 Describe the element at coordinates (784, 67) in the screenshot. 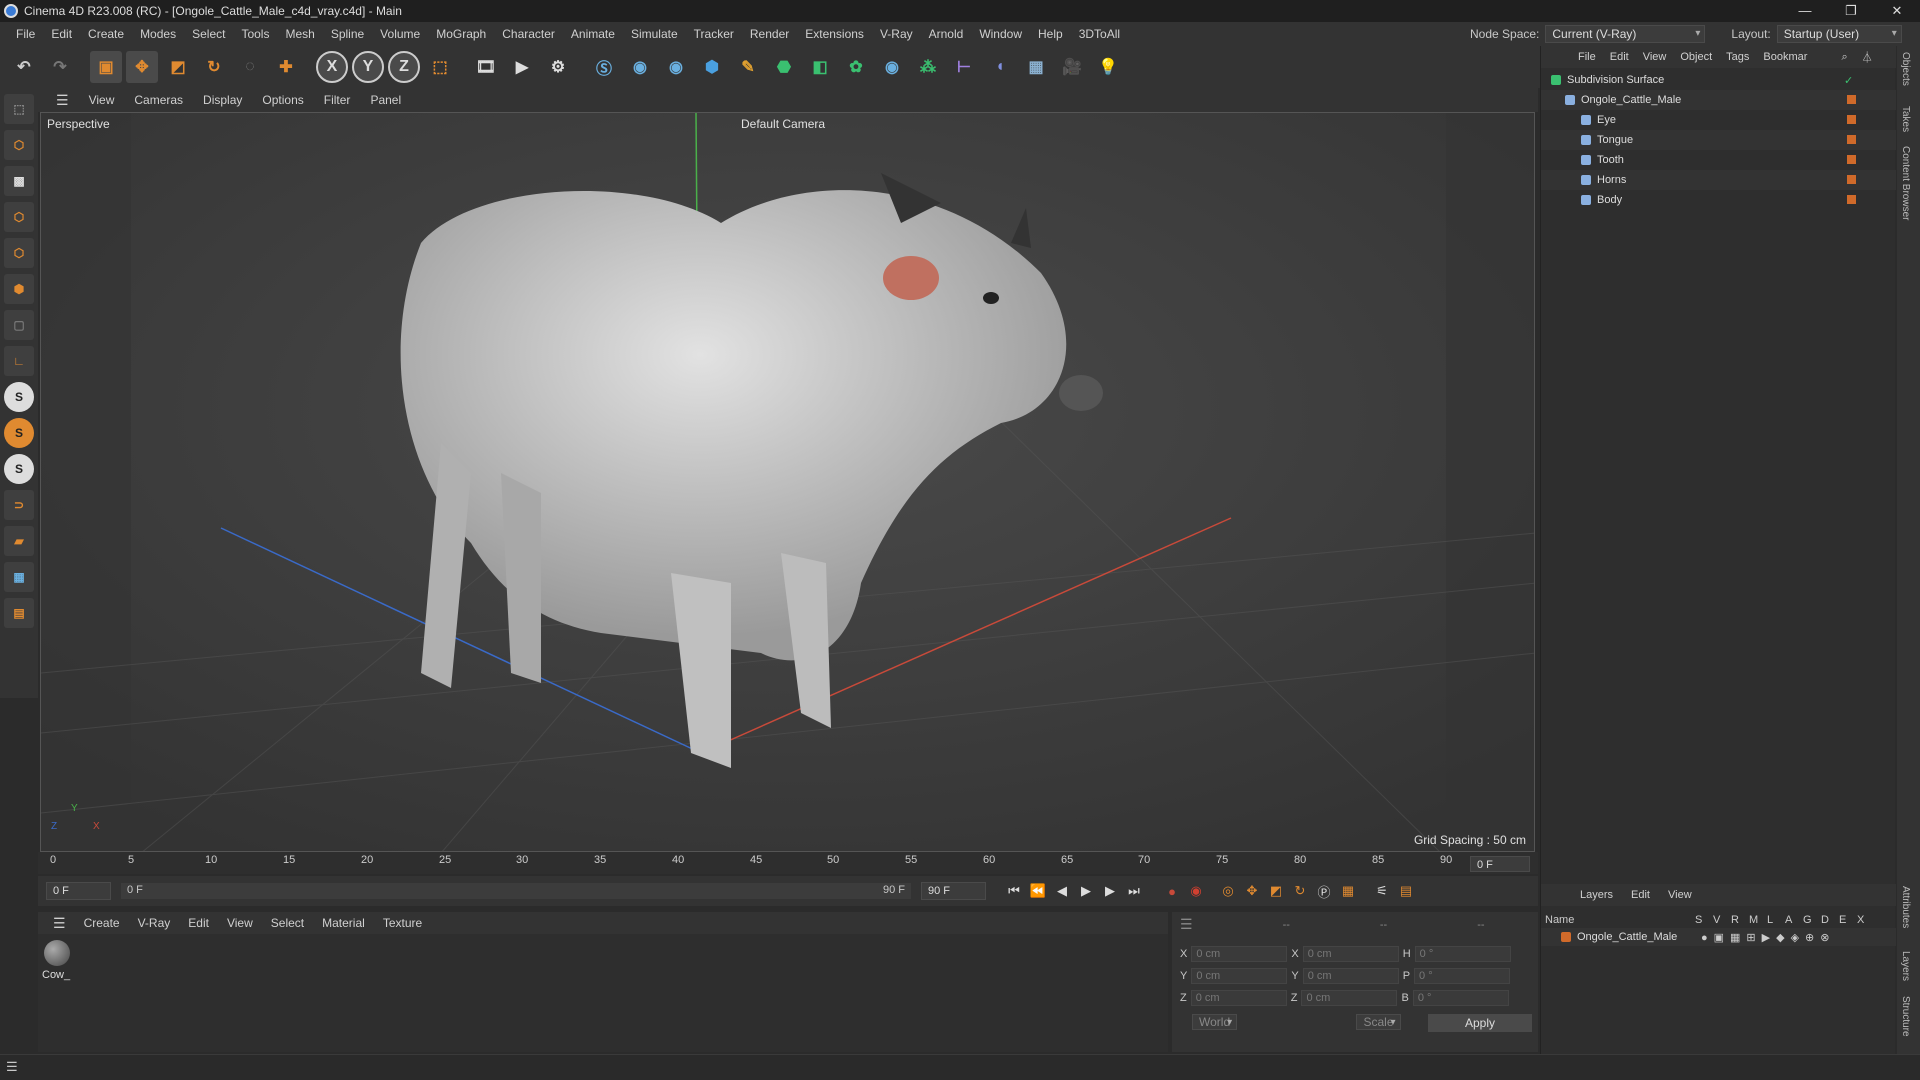

I see `subdivision-icon: ⬣` at that location.